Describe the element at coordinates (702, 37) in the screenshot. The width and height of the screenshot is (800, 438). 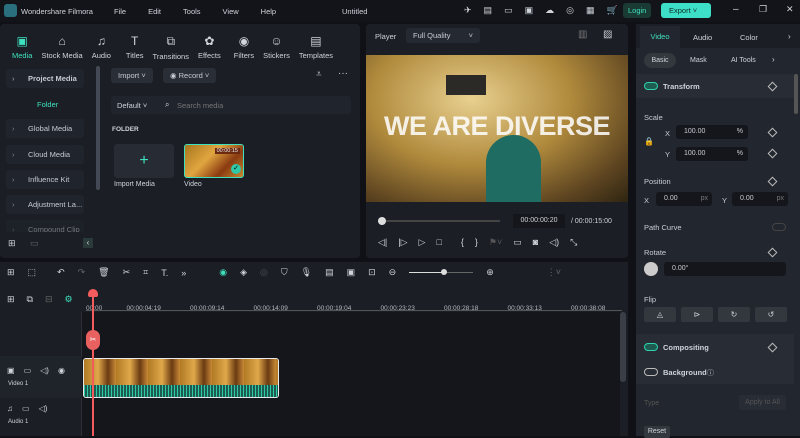
I see `tab-audio-props: Audio` at that location.